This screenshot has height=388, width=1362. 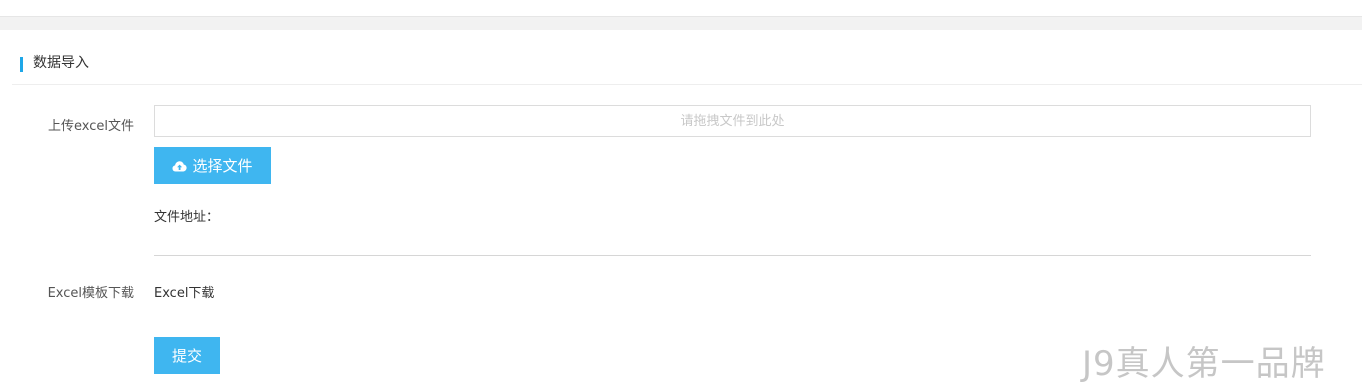 What do you see at coordinates (187, 217) in the screenshot?
I see `file-address-label: 文件地址：` at bounding box center [187, 217].